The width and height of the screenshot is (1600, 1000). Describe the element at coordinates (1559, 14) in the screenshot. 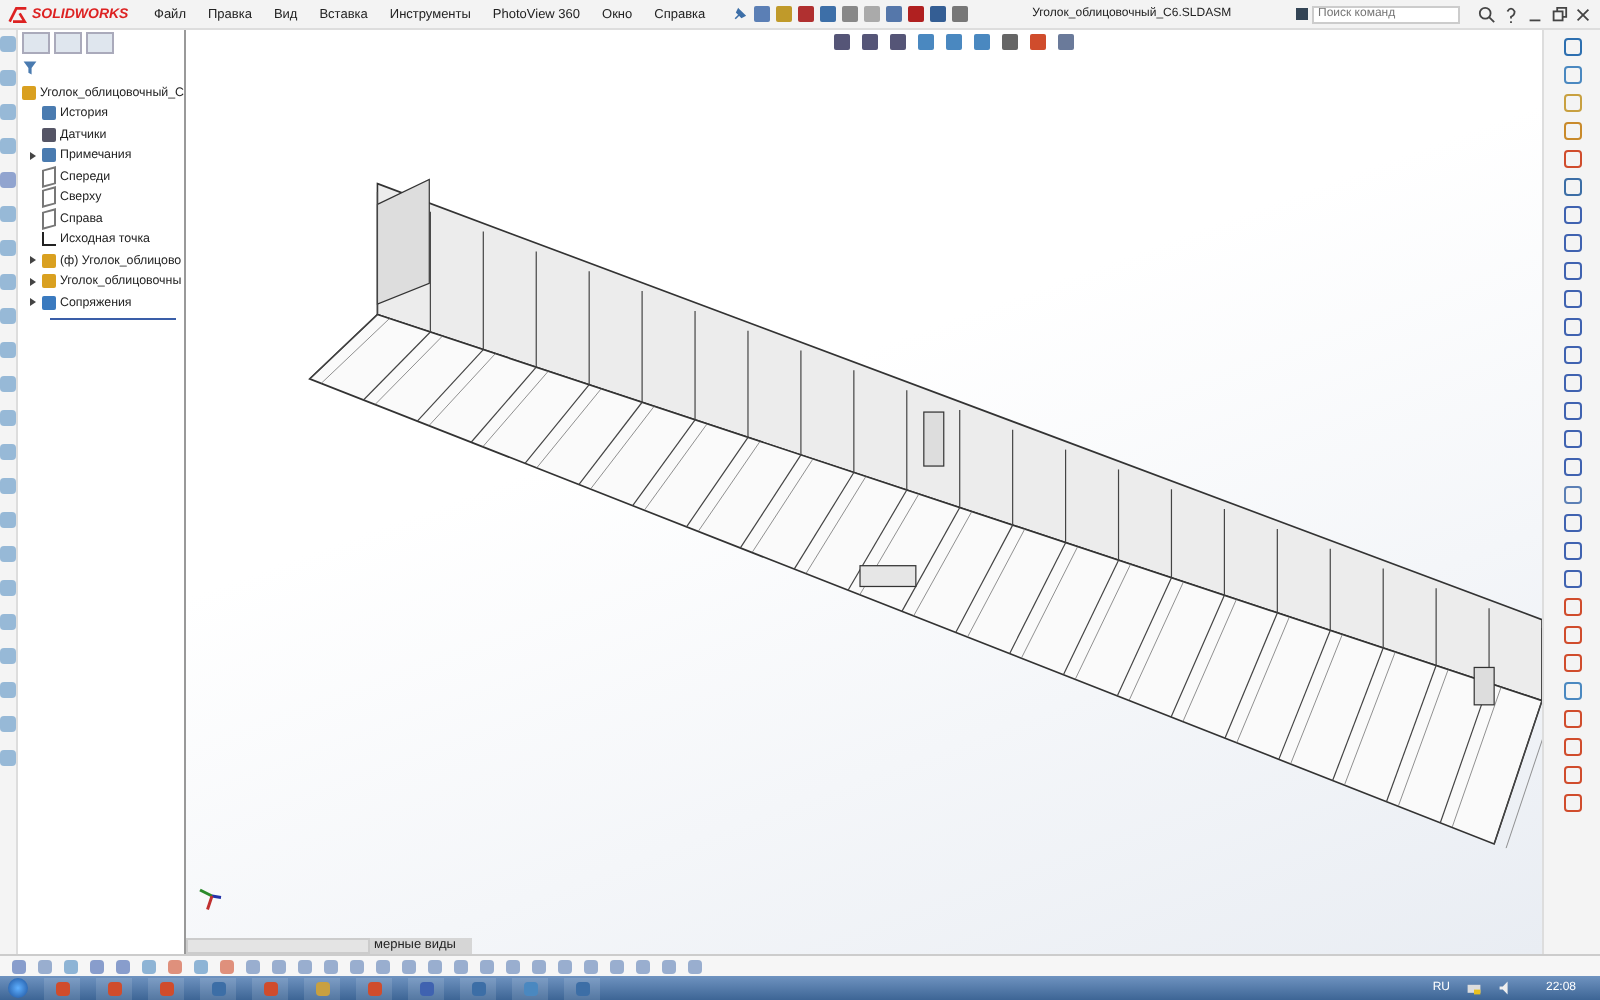

I see `restore-icon` at that location.